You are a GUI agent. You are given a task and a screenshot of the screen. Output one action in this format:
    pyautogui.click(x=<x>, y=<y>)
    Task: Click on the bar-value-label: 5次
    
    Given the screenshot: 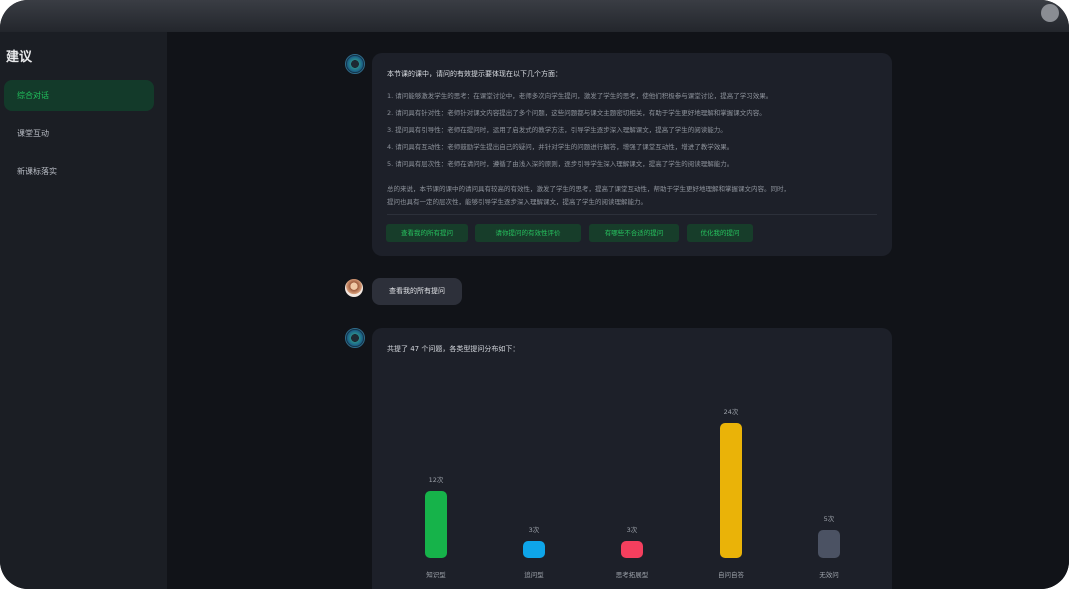 What is the action you would take?
    pyautogui.click(x=829, y=518)
    